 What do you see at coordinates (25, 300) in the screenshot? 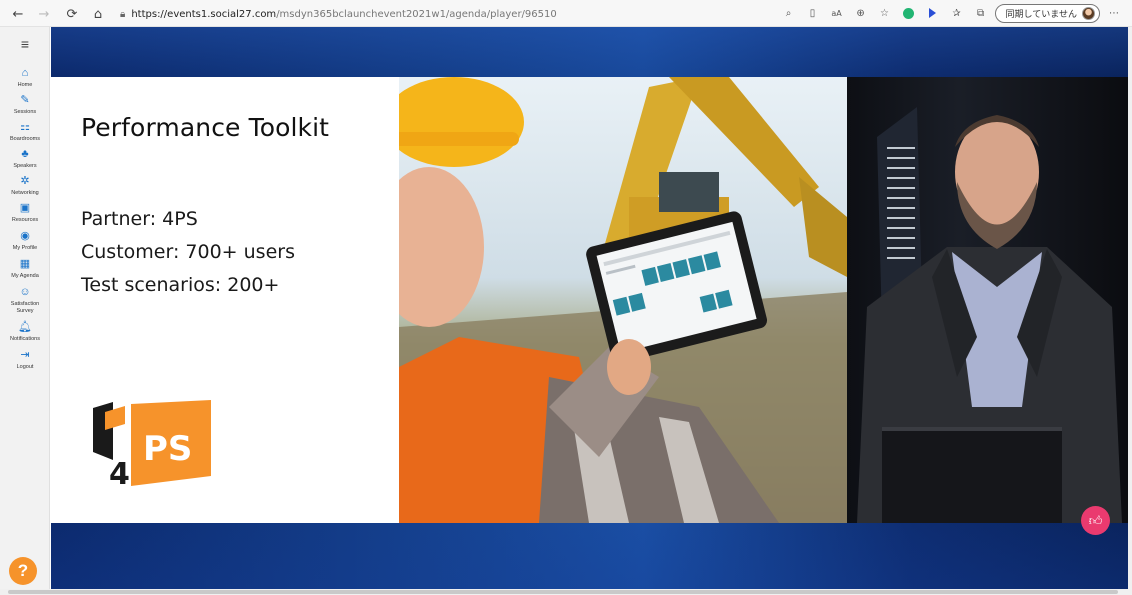
I see `sidebar-item-satisfaction-survey: ☺ Satisfaction Survey` at bounding box center [25, 300].